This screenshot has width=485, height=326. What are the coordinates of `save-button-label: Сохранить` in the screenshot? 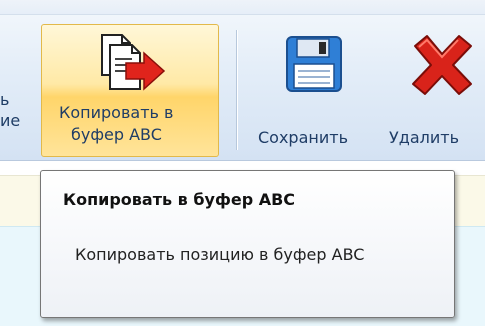 It's located at (303, 137).